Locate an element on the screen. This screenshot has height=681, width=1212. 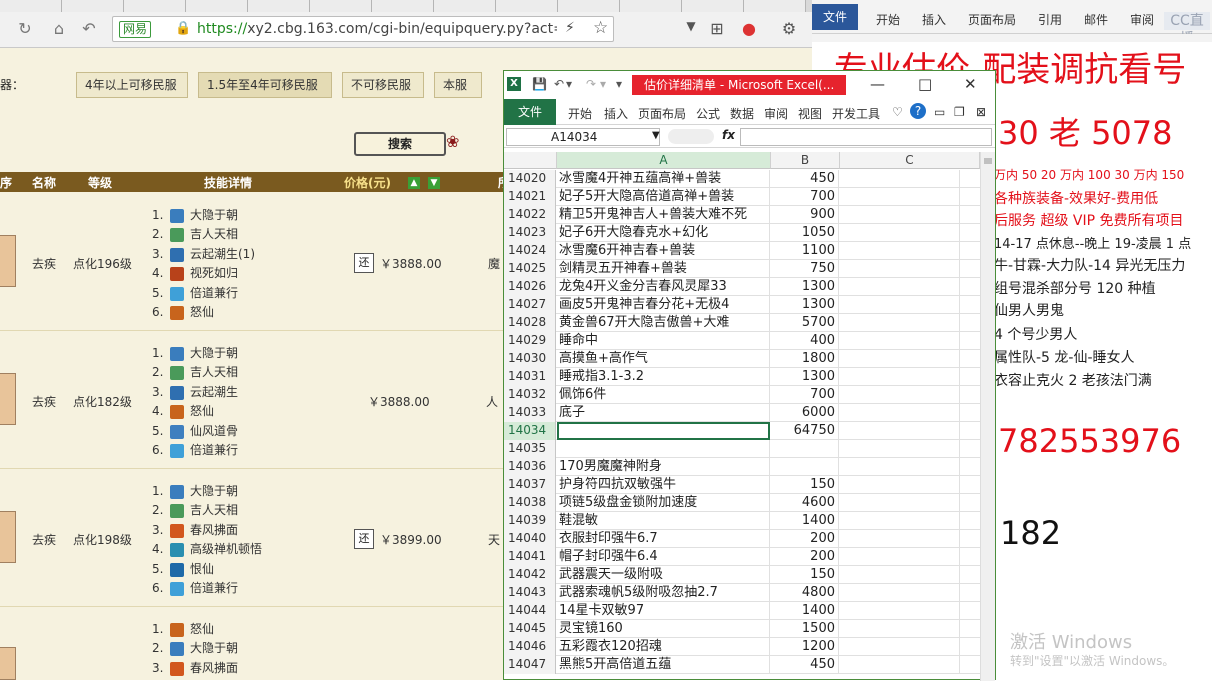
filter-button-local: 本服 is located at coordinates (458, 85).